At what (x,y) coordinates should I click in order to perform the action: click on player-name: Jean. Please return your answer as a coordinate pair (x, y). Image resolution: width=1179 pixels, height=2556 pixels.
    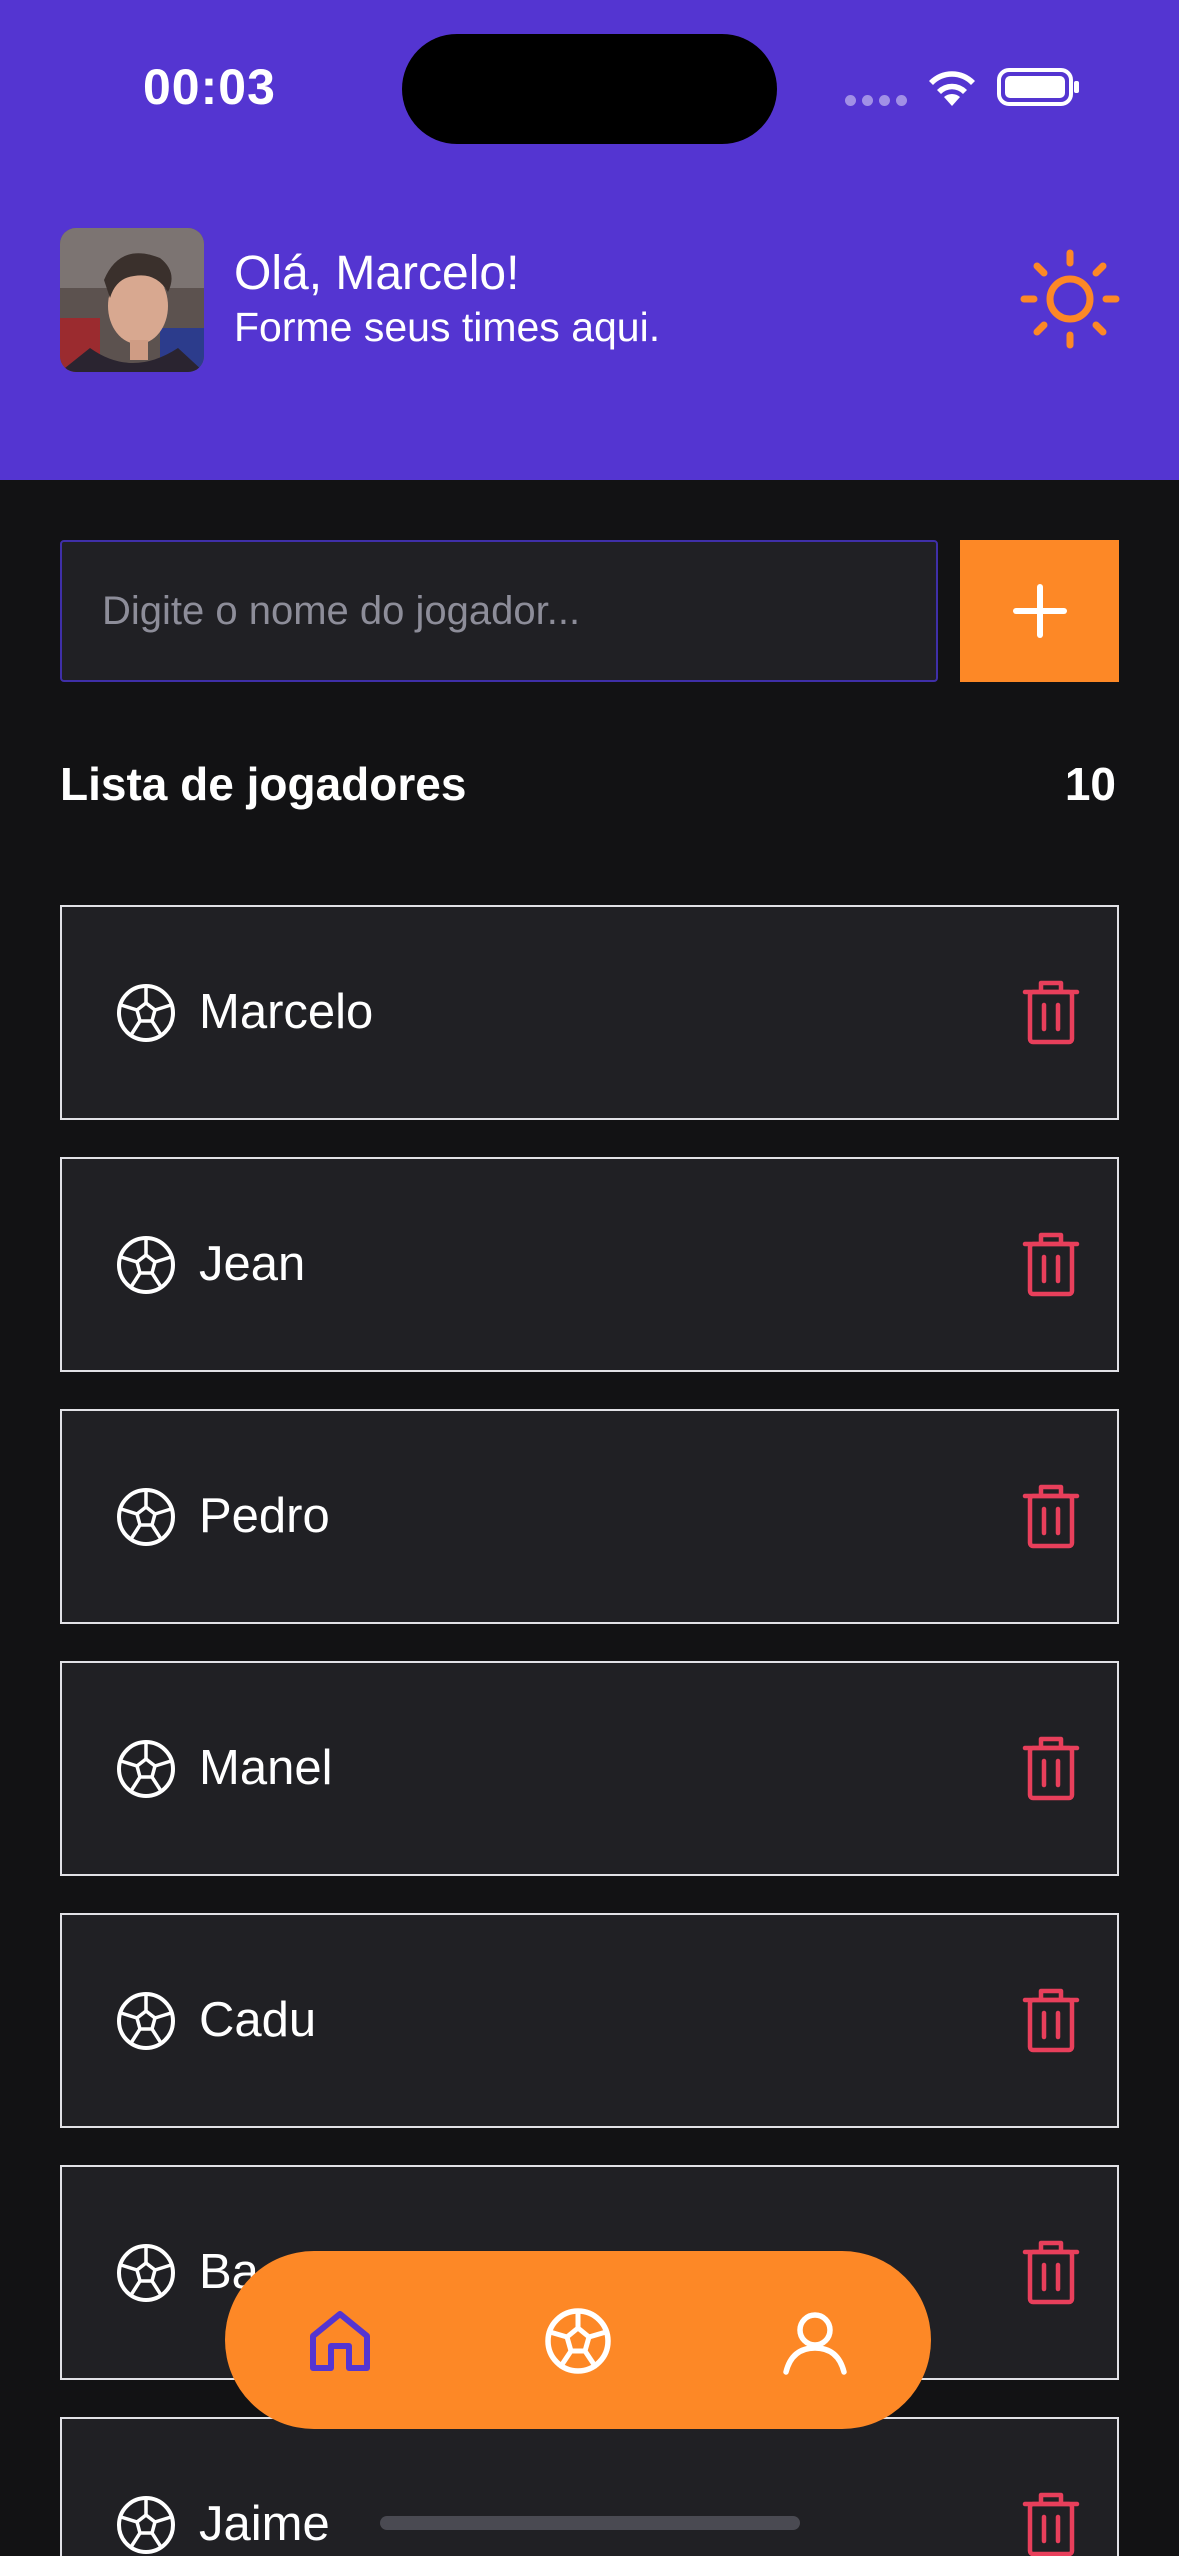
    Looking at the image, I should click on (252, 1264).